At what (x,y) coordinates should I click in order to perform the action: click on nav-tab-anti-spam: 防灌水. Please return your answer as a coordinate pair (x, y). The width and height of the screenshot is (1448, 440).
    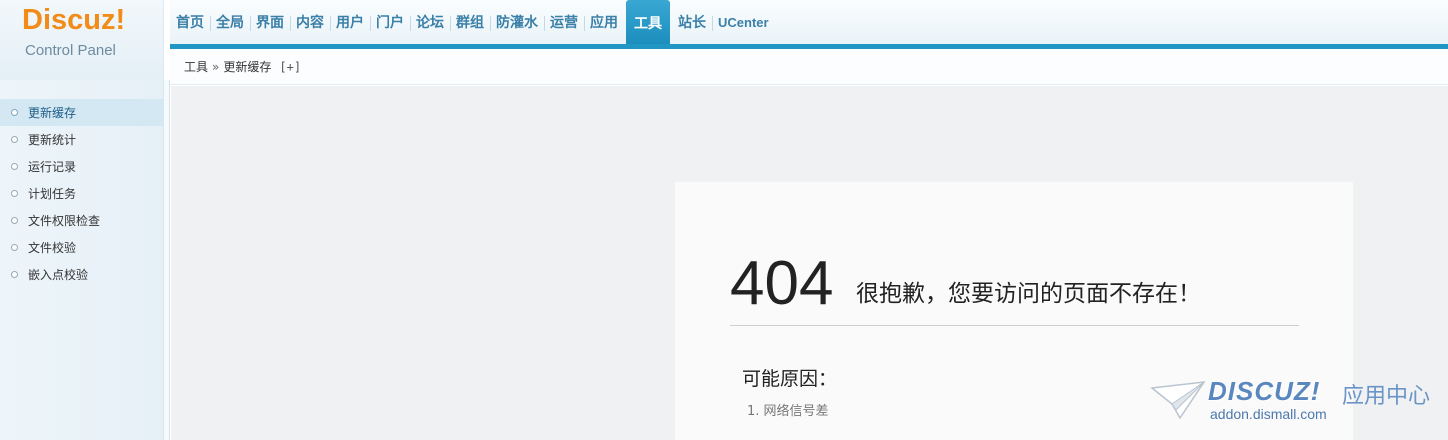
    Looking at the image, I should click on (517, 22).